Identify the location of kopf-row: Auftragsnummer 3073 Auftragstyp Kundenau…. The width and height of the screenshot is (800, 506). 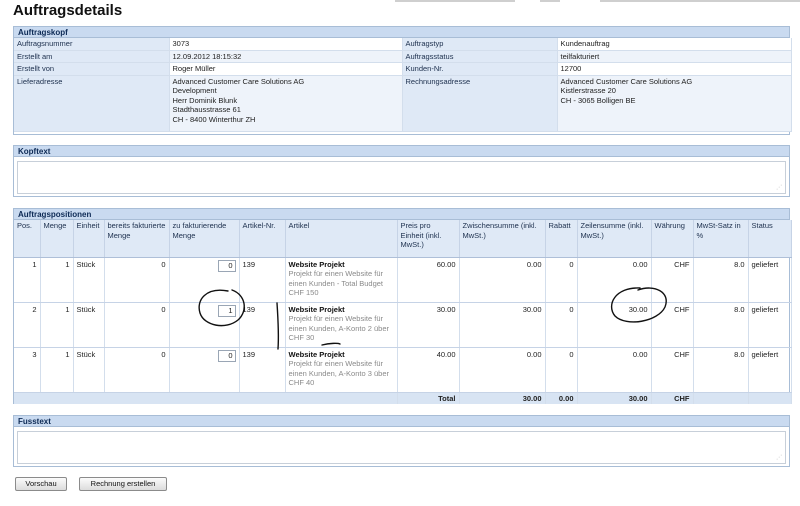
(403, 44).